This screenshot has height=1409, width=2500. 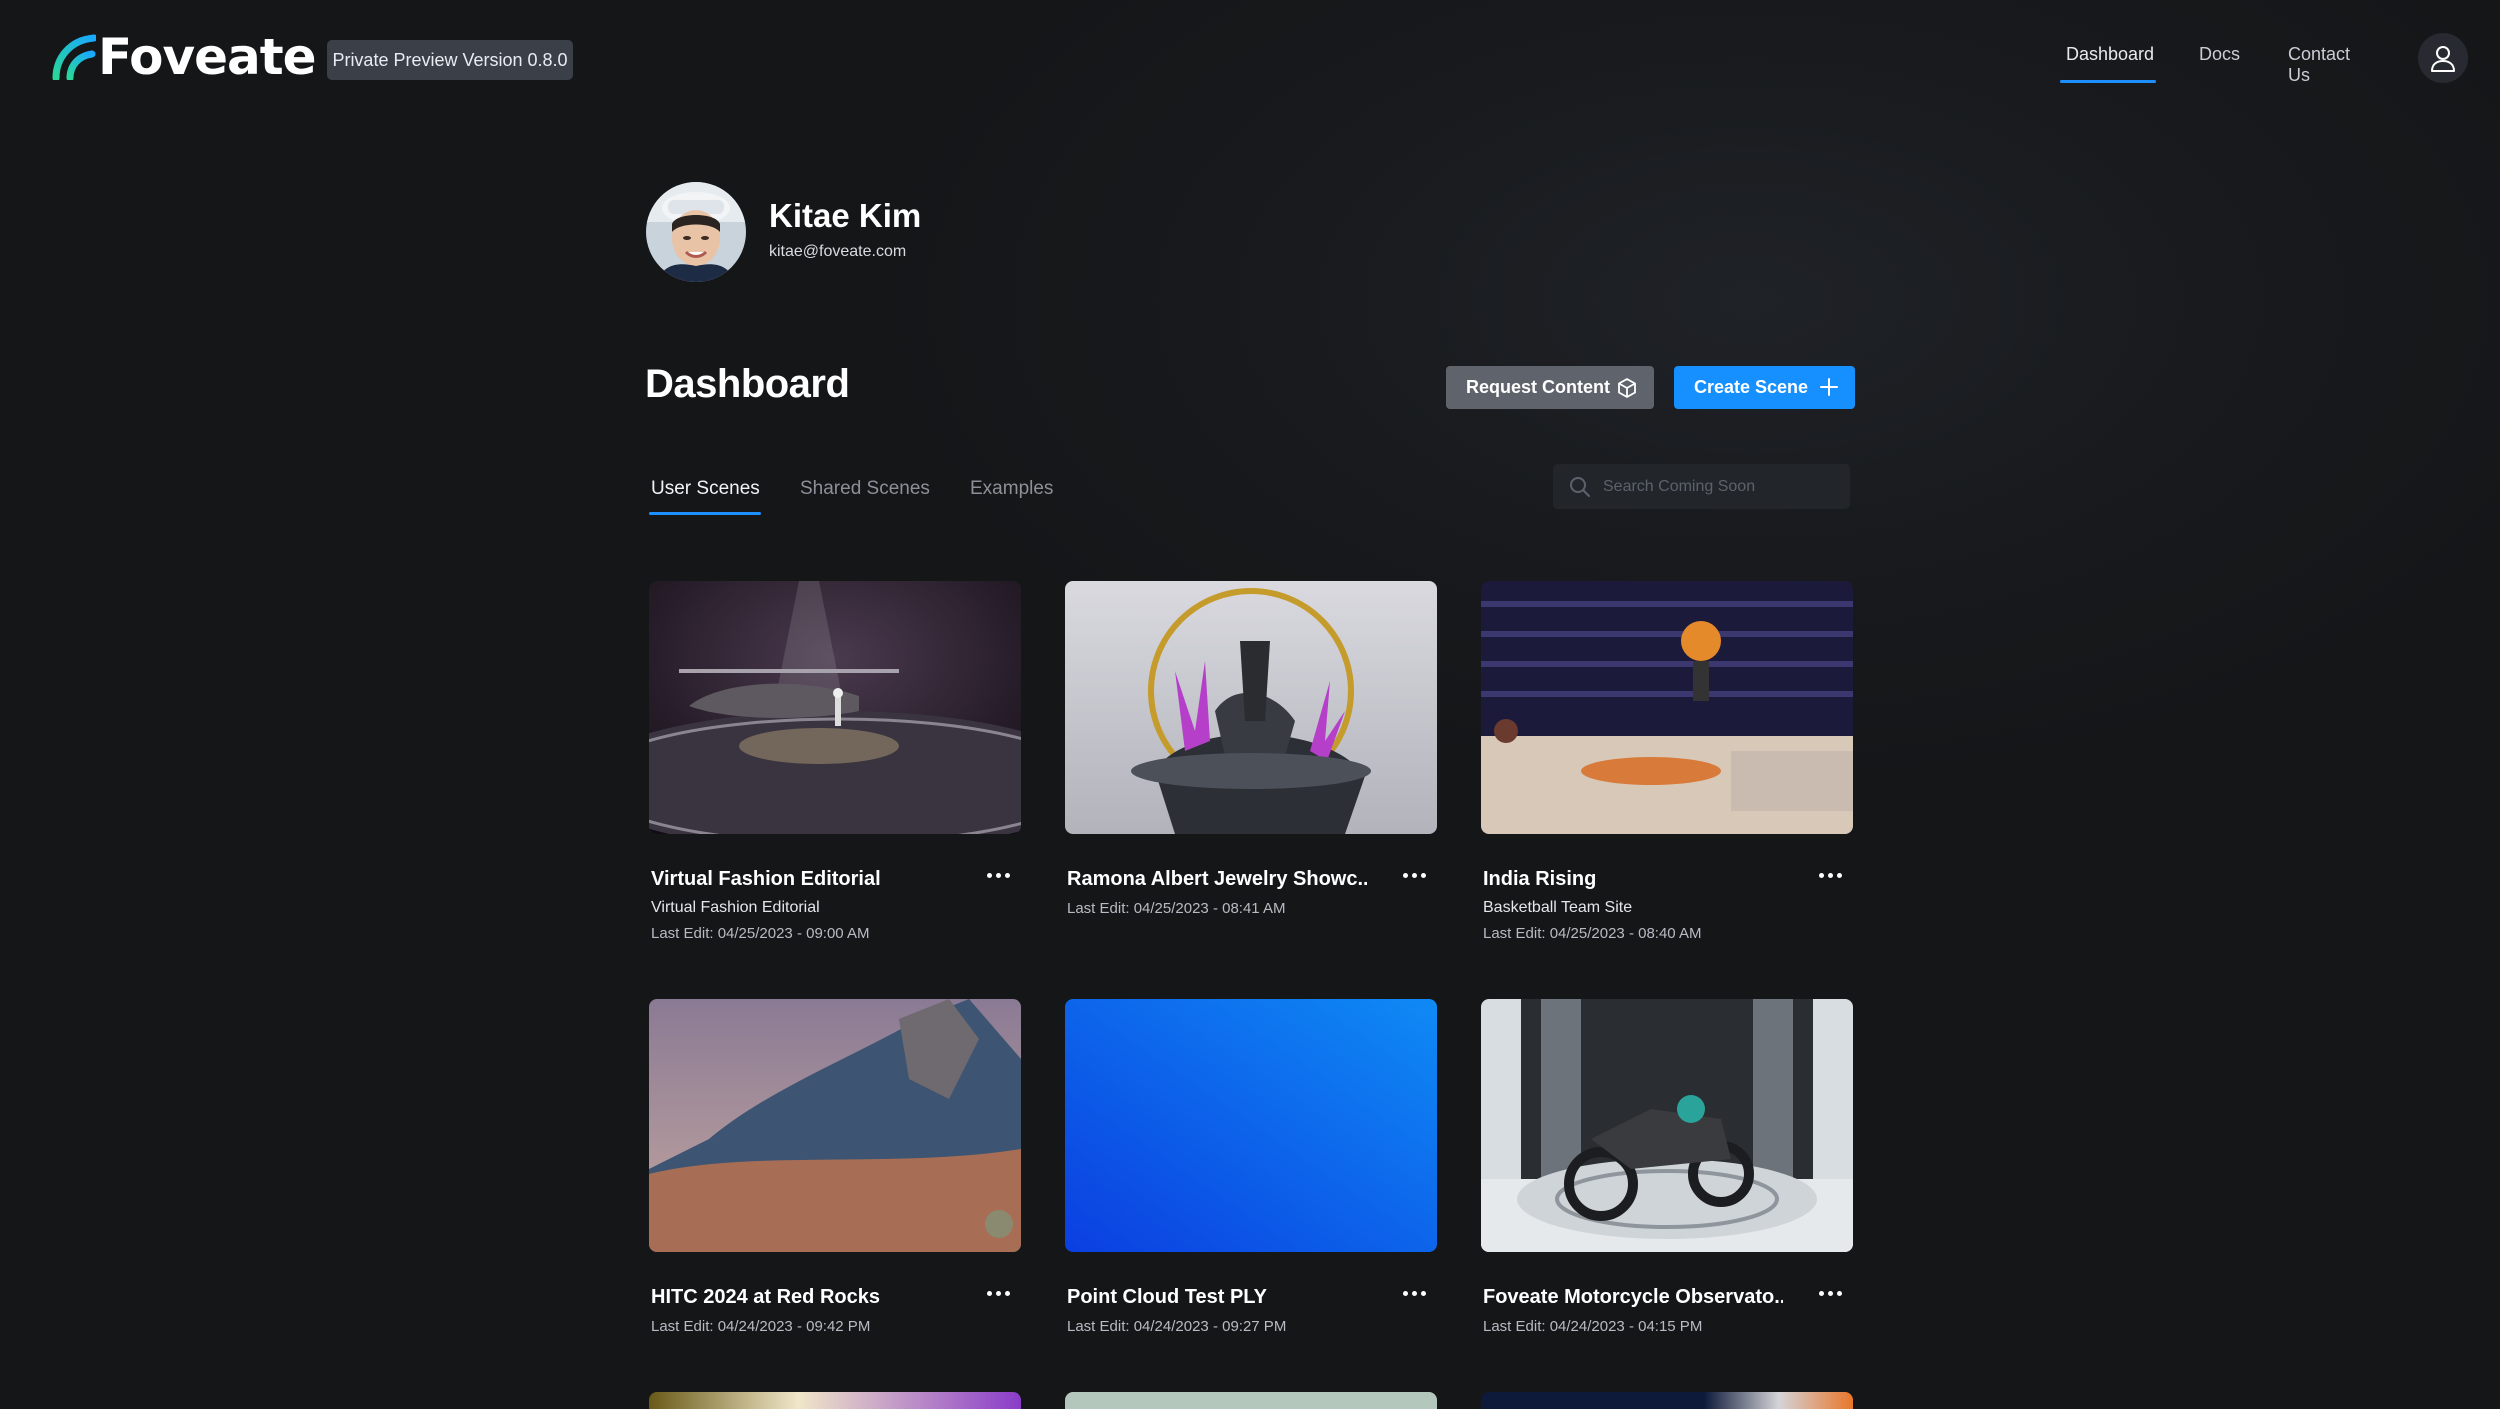 What do you see at coordinates (845, 215) in the screenshot?
I see `user-name: Kitae Kim` at bounding box center [845, 215].